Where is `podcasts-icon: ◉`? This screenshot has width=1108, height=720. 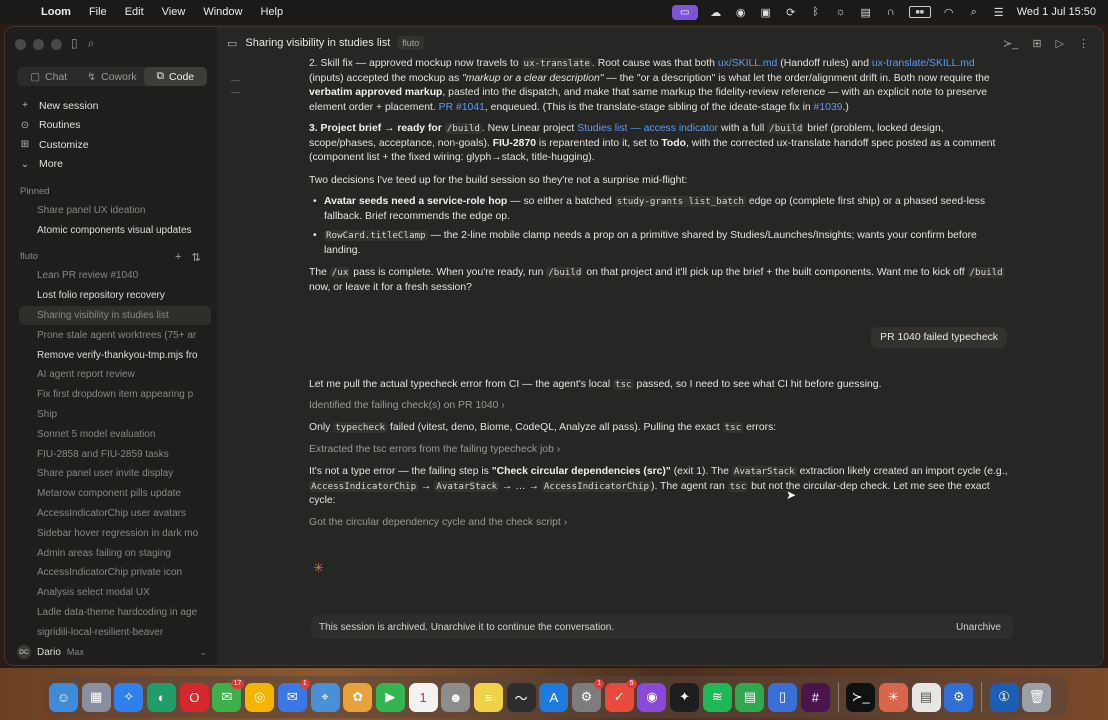
podcasts-icon: ◉ is located at coordinates (652, 697).